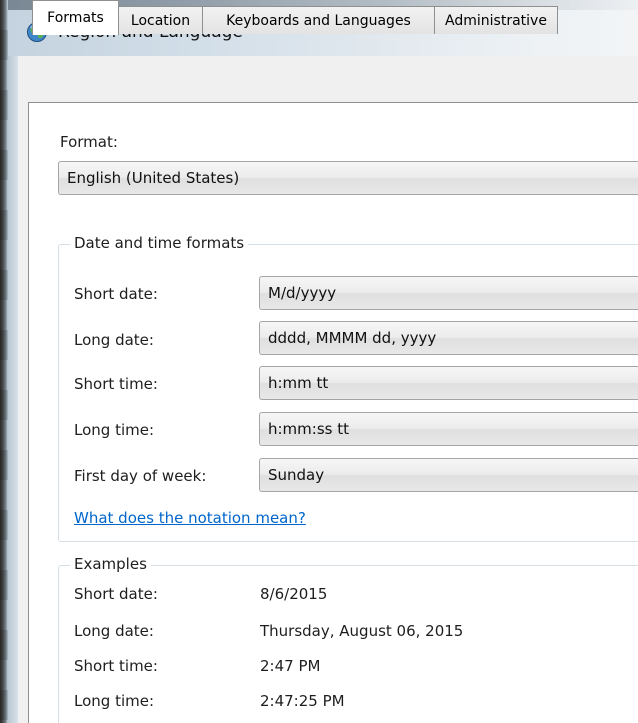  I want to click on long-date-format-label: Long date:, so click(114, 340).